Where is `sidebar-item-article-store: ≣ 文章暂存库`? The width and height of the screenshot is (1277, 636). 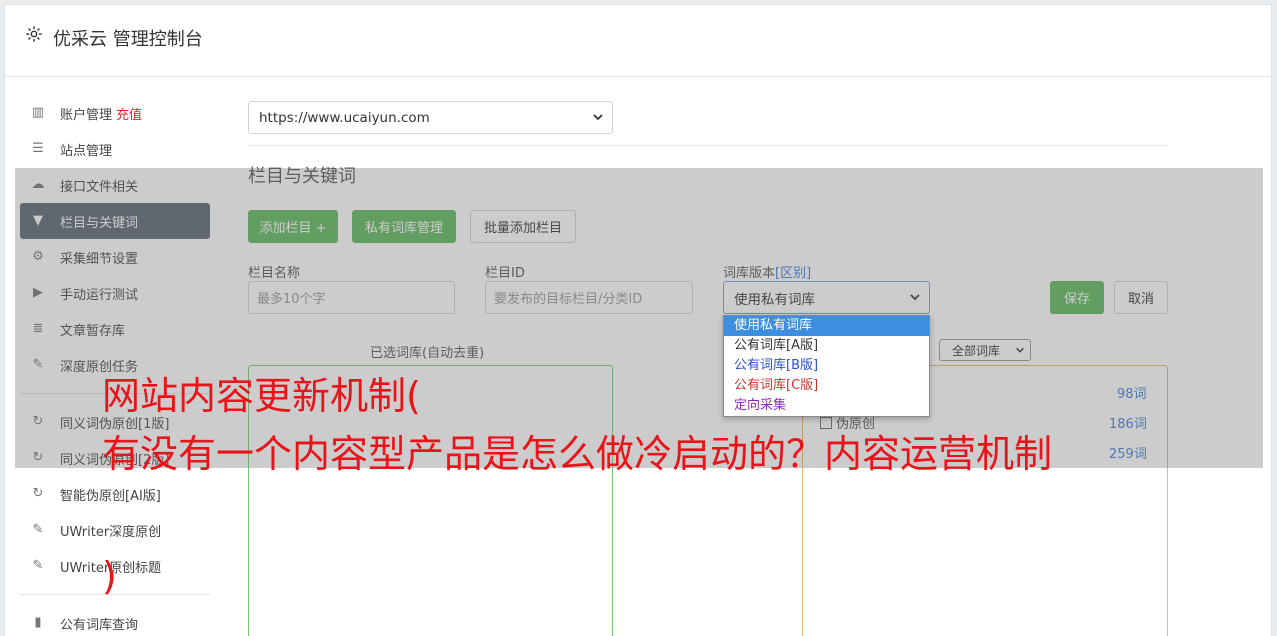
sidebar-item-article-store: ≣ 文章暂存库 is located at coordinates (115, 329).